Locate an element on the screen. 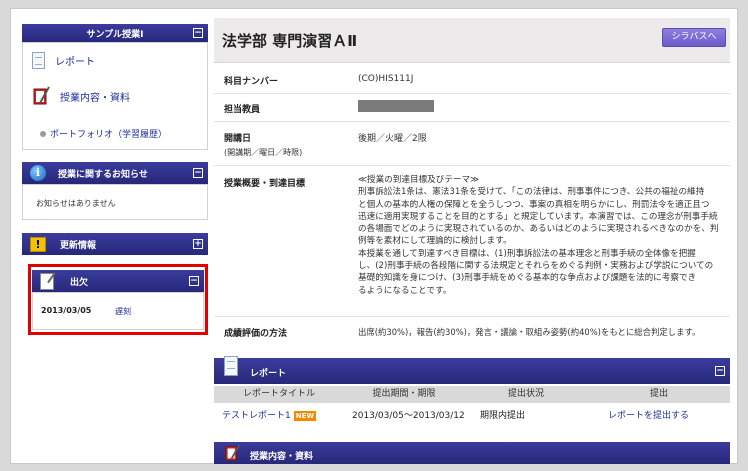 This screenshot has width=748, height=471. report-section-header: レポート − is located at coordinates (472, 370).